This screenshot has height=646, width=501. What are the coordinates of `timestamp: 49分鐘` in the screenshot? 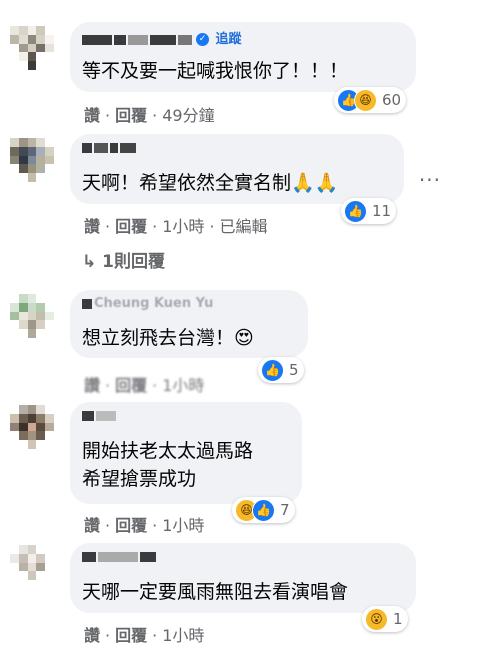 It's located at (188, 115).